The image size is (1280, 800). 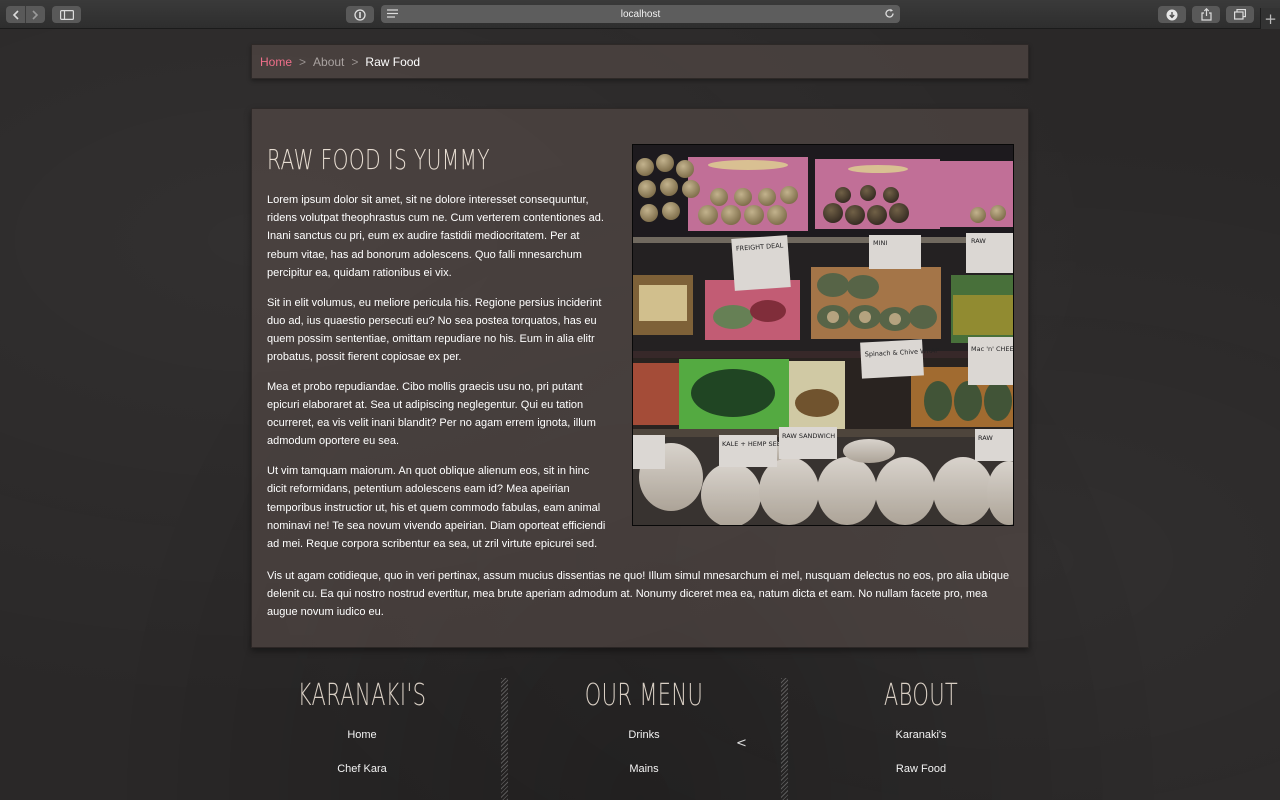 I want to click on privacy-shield-icon, so click(x=360, y=14).